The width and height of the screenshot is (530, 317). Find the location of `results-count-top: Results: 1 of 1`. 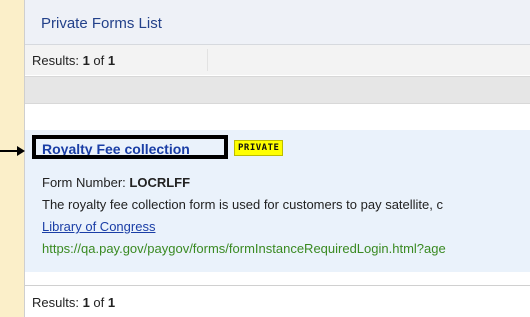

results-count-top: Results: 1 of 1 is located at coordinates (74, 60).